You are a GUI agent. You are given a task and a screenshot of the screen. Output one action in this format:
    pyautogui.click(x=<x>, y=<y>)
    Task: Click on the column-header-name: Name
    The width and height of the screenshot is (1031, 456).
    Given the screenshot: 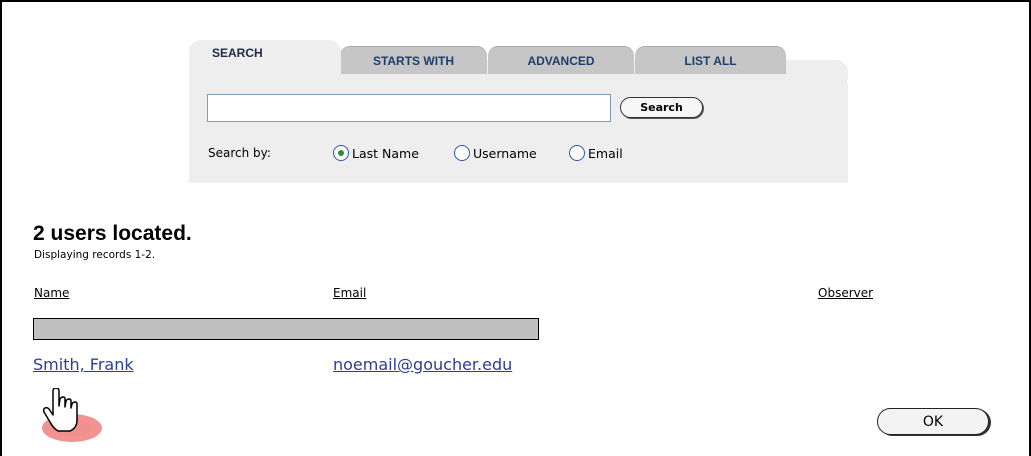 What is the action you would take?
    pyautogui.click(x=51, y=293)
    